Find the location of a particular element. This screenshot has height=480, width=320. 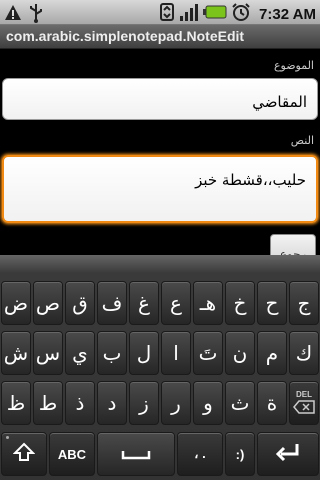

clock: 7:32 AM is located at coordinates (287, 14).